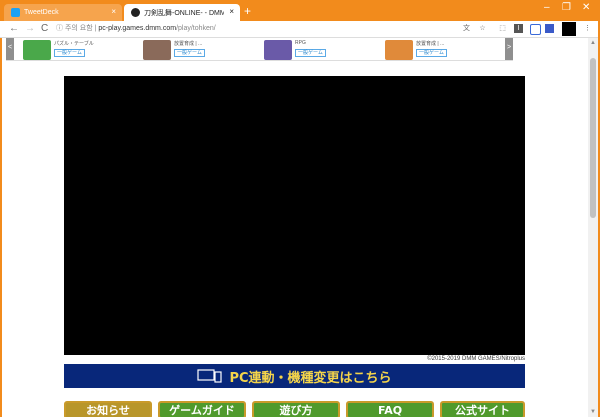  Describe the element at coordinates (482, 28) in the screenshot. I see `bookmark-star-icon: ☆` at that location.